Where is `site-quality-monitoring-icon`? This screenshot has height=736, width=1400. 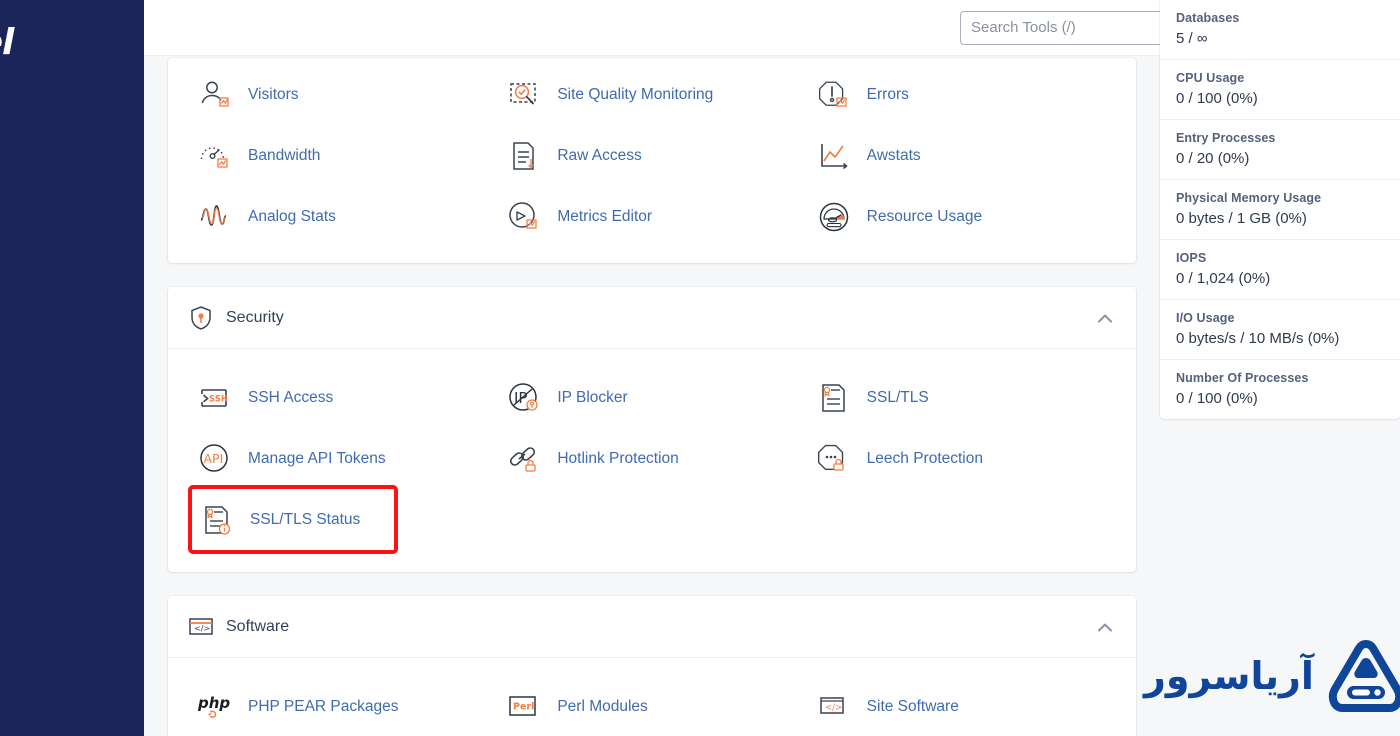 site-quality-monitoring-icon is located at coordinates (524, 95).